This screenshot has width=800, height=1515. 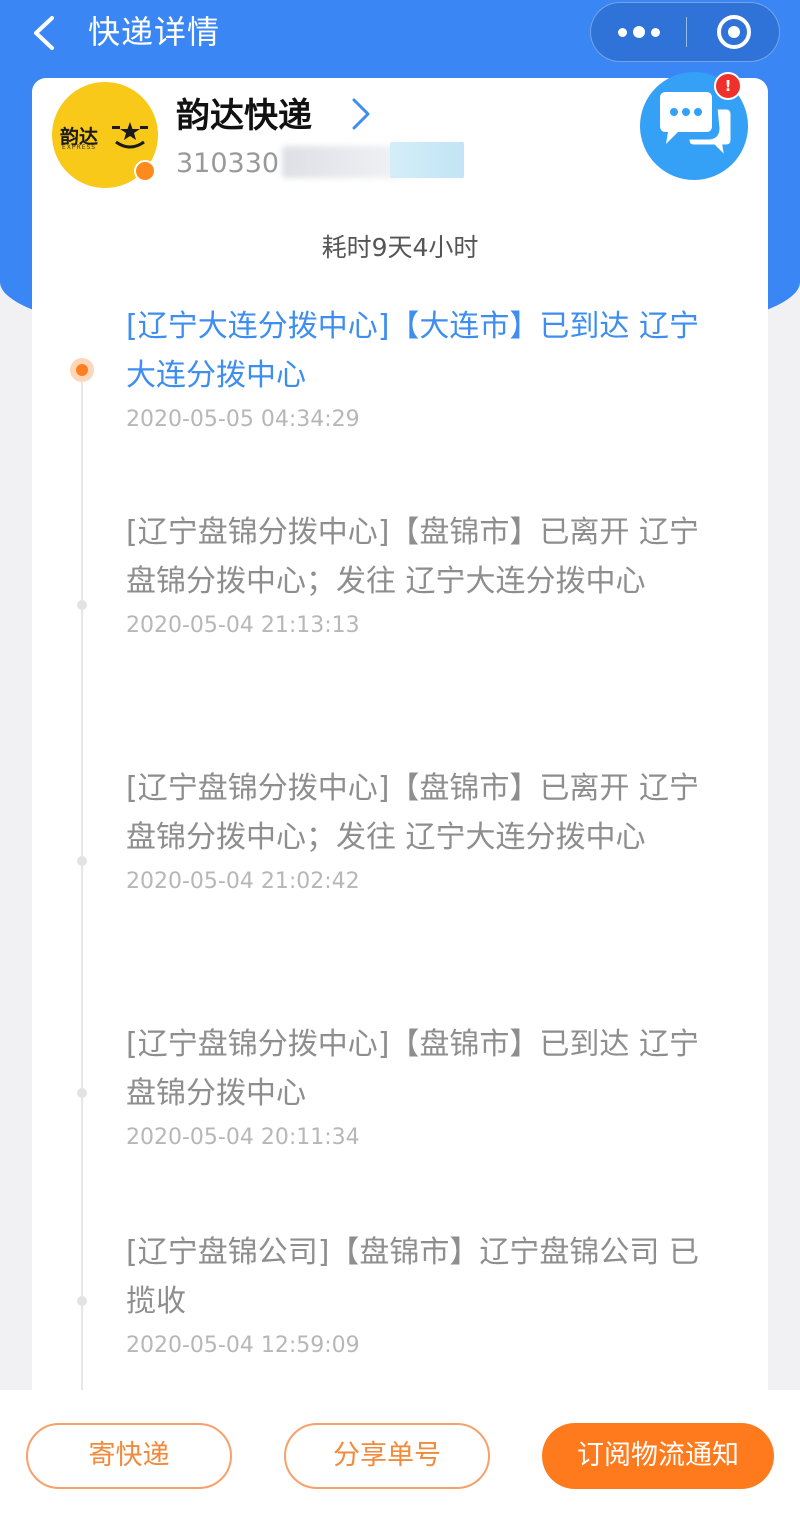 I want to click on event-description: [辽宁大连分拨中心]【大连市】已到达 辽宁大连分拨中心, so click(x=412, y=351).